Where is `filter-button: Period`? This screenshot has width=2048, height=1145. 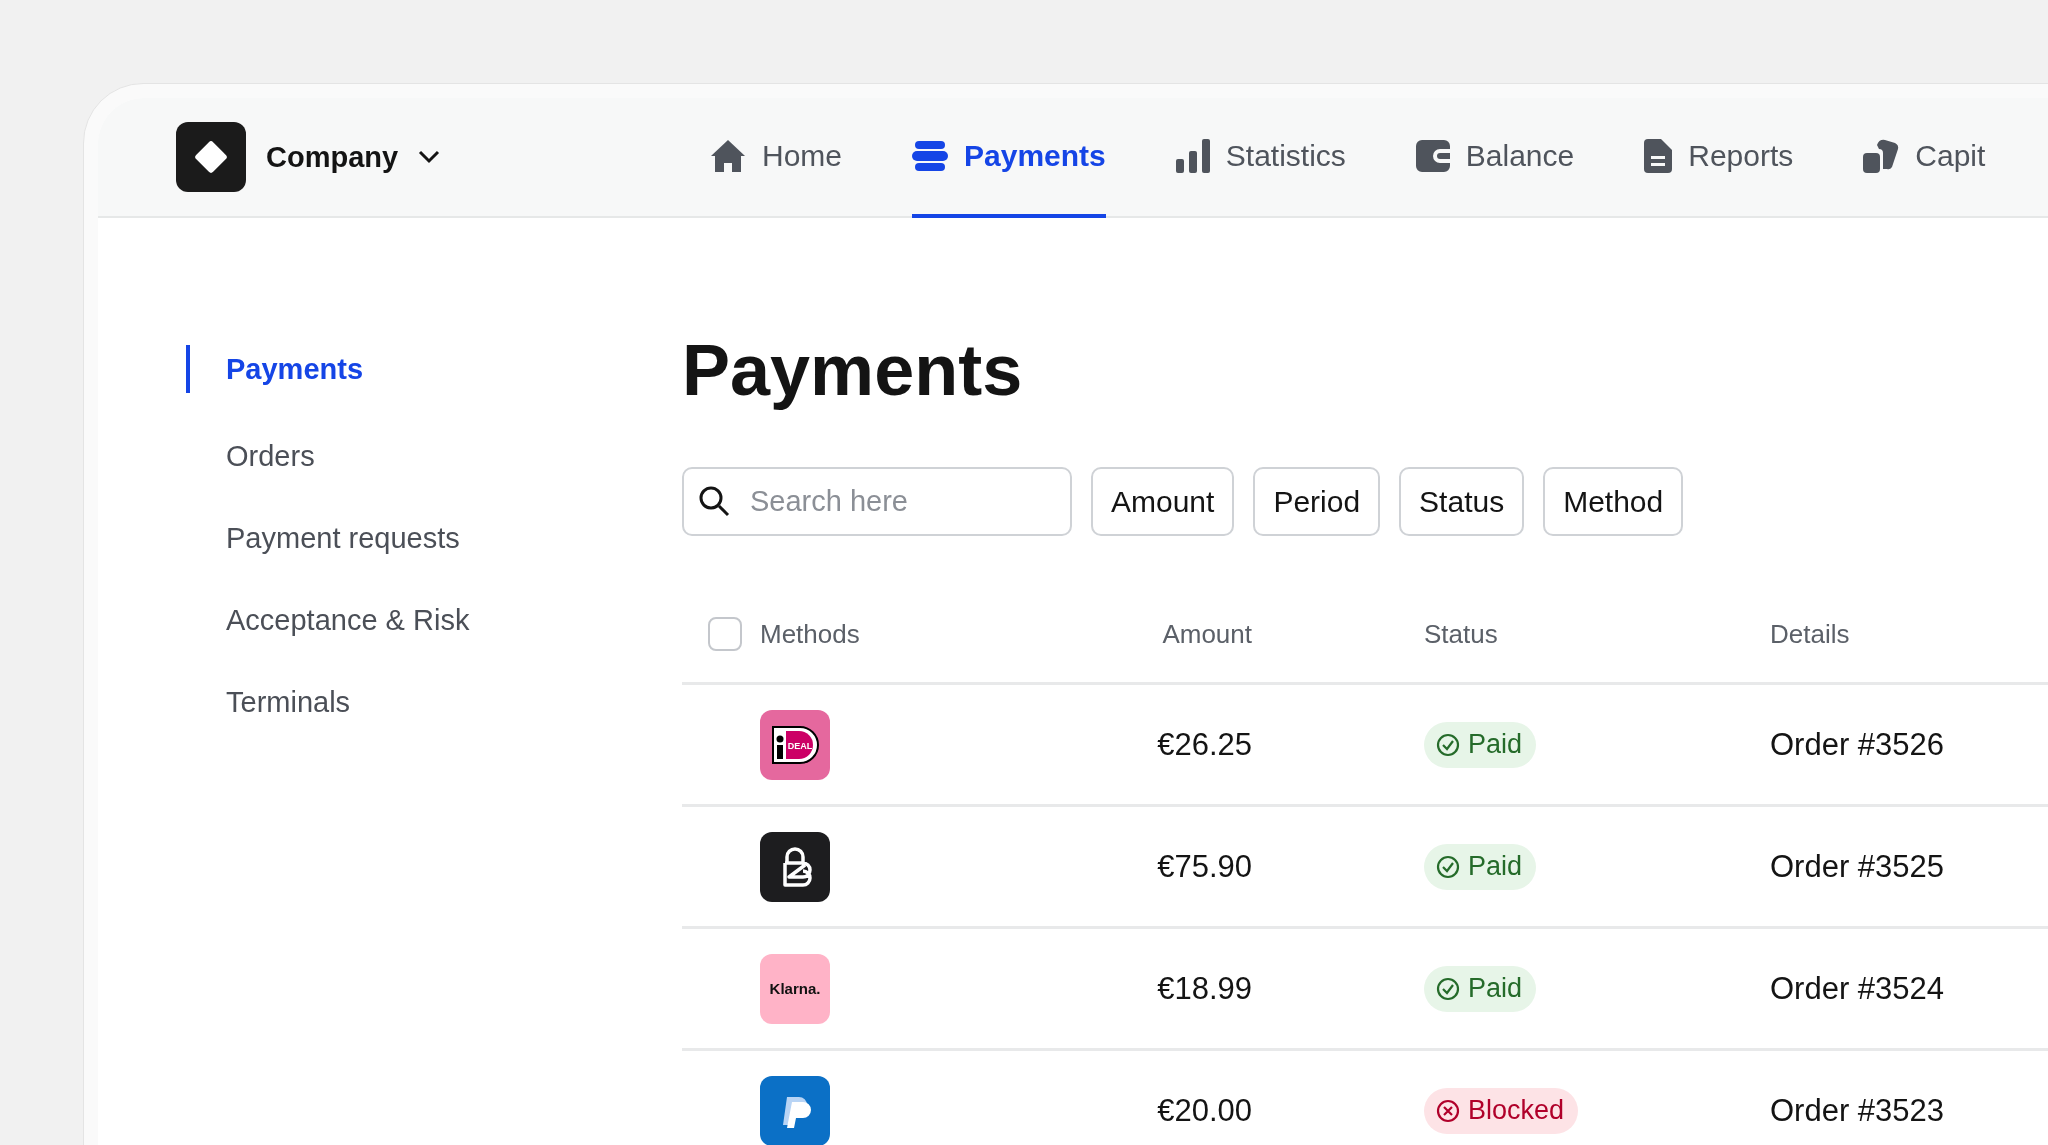
filter-button: Period is located at coordinates (1317, 501).